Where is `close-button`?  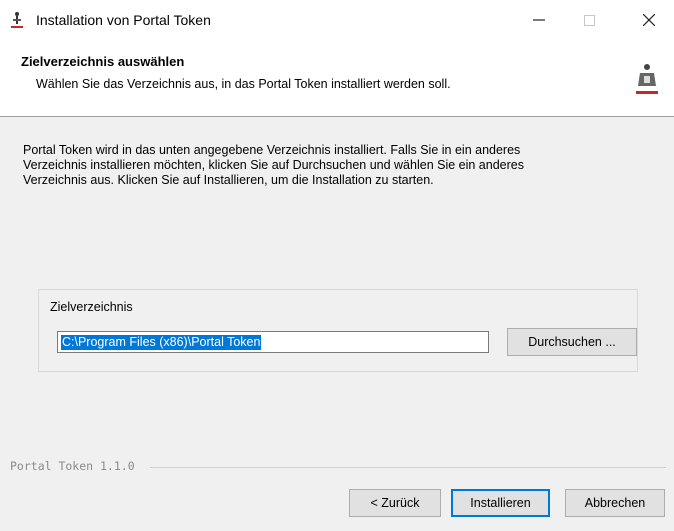 close-button is located at coordinates (649, 20).